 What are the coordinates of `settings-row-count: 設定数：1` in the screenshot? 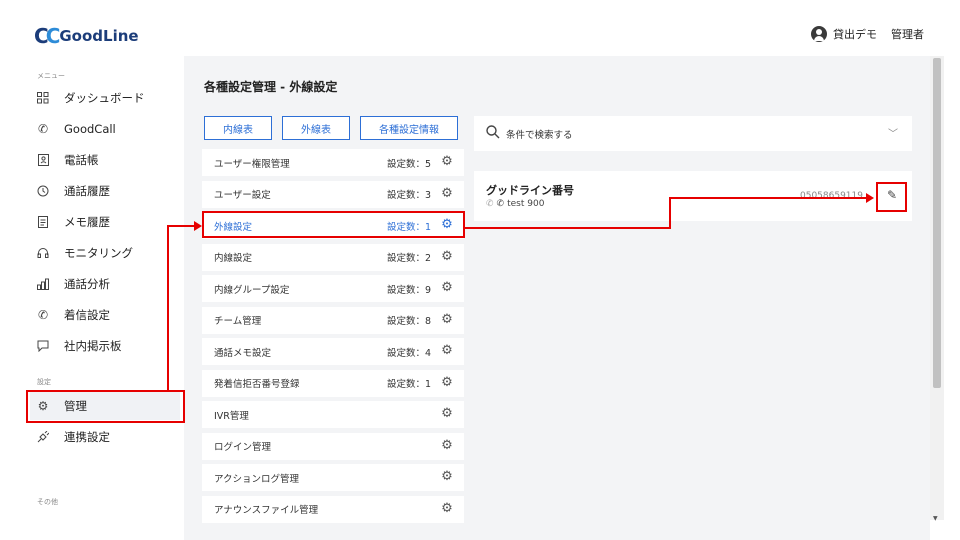 It's located at (408, 384).